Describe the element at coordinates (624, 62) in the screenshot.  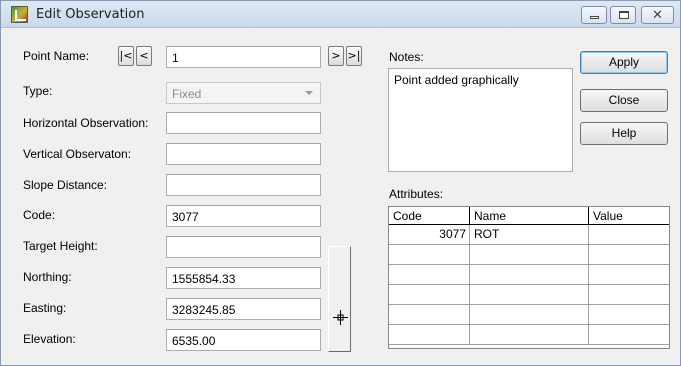
I see `apply-button: Apply` at that location.